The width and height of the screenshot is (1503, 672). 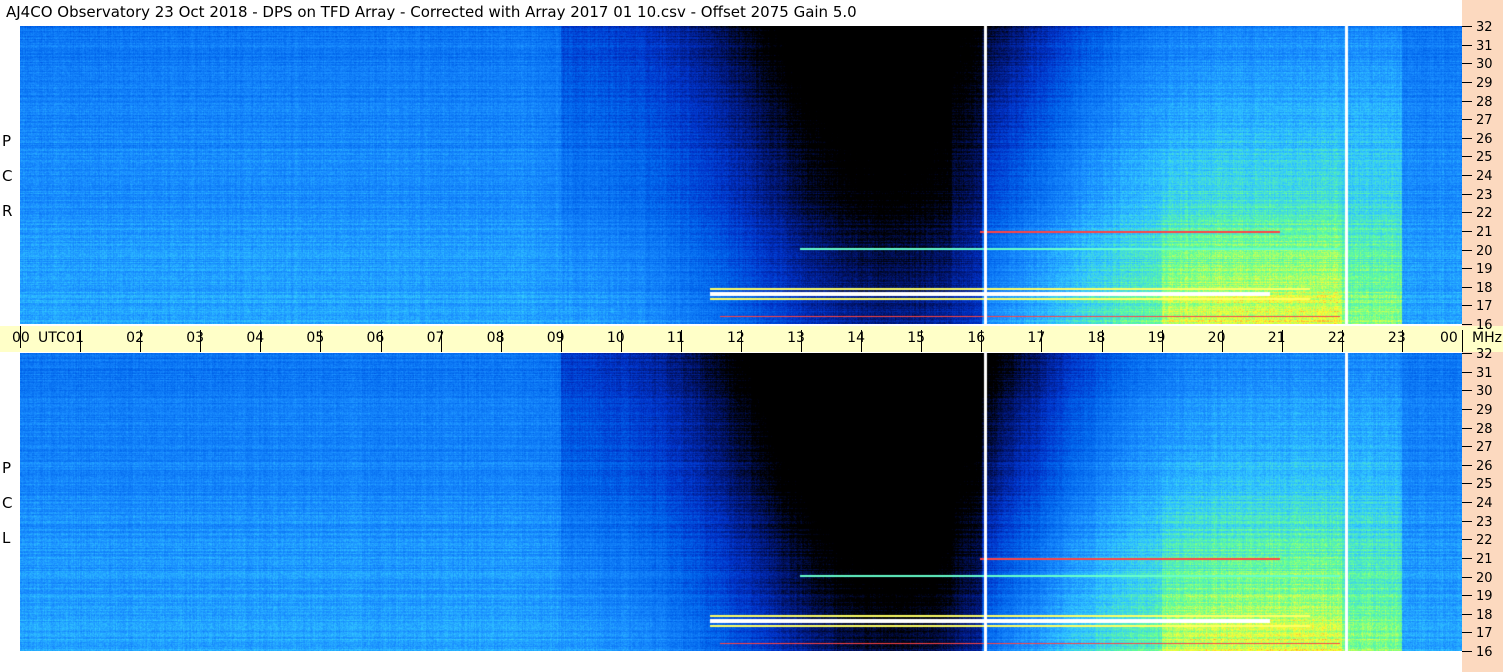 What do you see at coordinates (195, 338) in the screenshot?
I see `utc-tick-label: 03` at bounding box center [195, 338].